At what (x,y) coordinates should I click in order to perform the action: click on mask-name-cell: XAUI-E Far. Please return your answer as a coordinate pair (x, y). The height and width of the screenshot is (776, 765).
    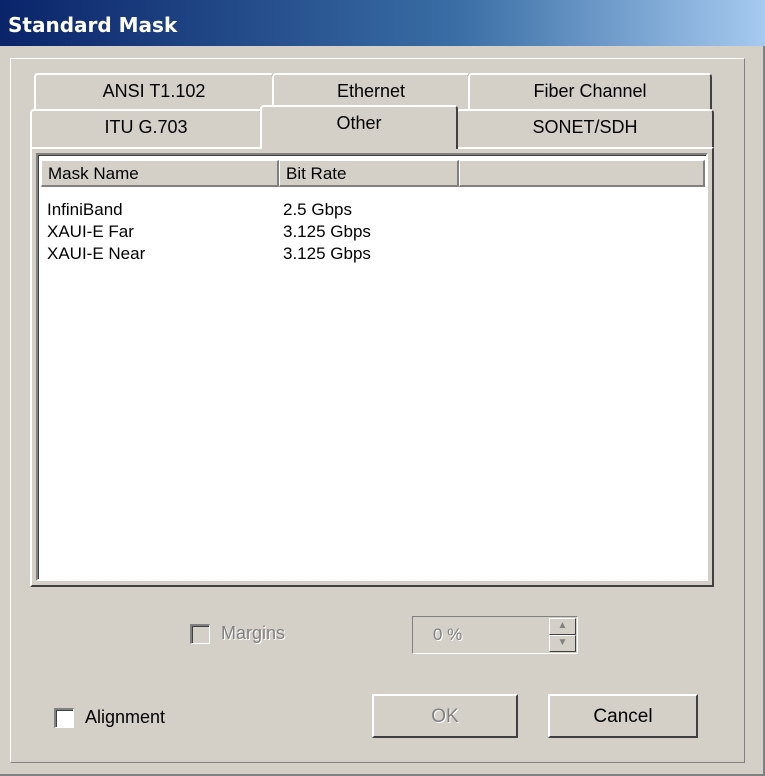
    Looking at the image, I should click on (90, 231).